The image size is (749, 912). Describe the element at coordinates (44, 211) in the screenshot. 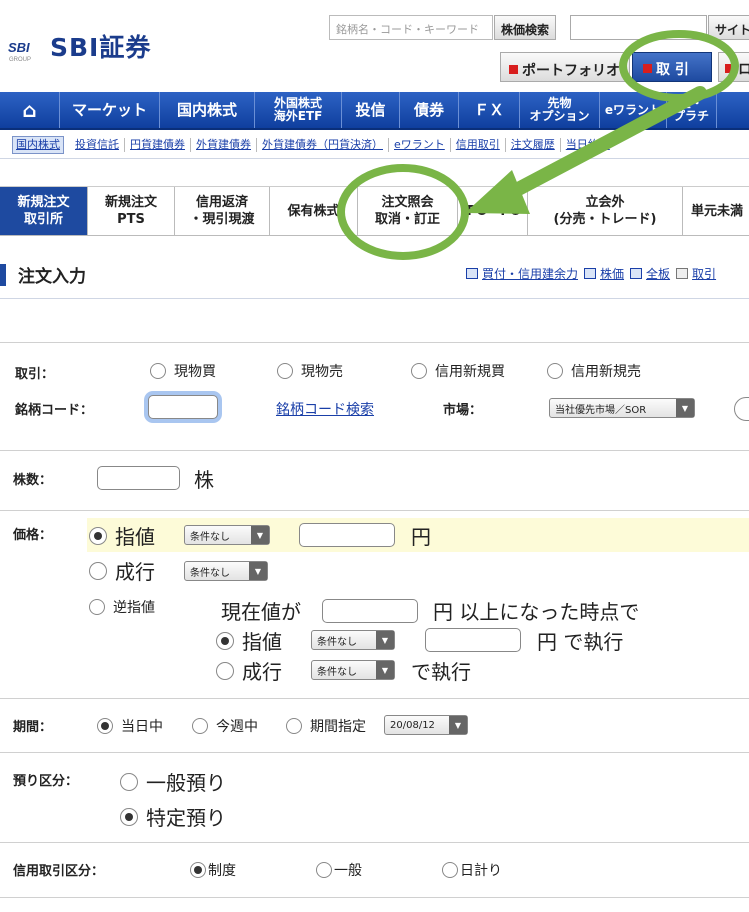

I see `tab-new-order-exchange: 新規注文 取引所` at that location.